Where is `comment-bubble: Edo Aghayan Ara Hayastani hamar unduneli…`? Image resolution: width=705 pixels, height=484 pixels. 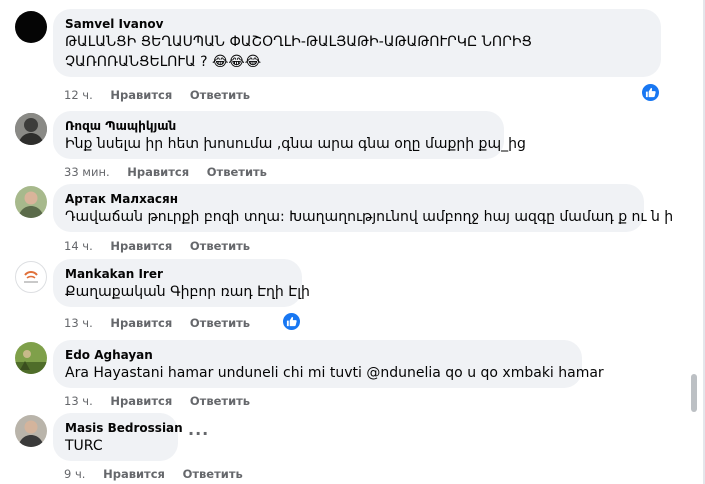
comment-bubble: Edo Aghayan Ara Hayastani hamar unduneli… is located at coordinates (328, 364).